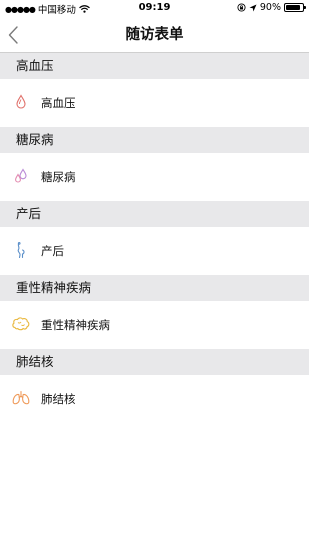  Describe the element at coordinates (154, 66) in the screenshot. I see `section-header-hypertension: 高血压` at that location.